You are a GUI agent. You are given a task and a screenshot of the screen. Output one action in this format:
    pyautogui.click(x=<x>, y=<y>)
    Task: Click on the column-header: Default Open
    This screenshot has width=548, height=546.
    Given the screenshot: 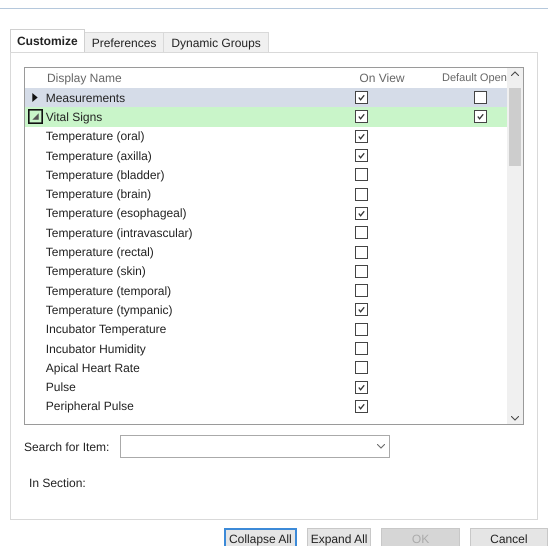 What is the action you would take?
    pyautogui.click(x=474, y=78)
    